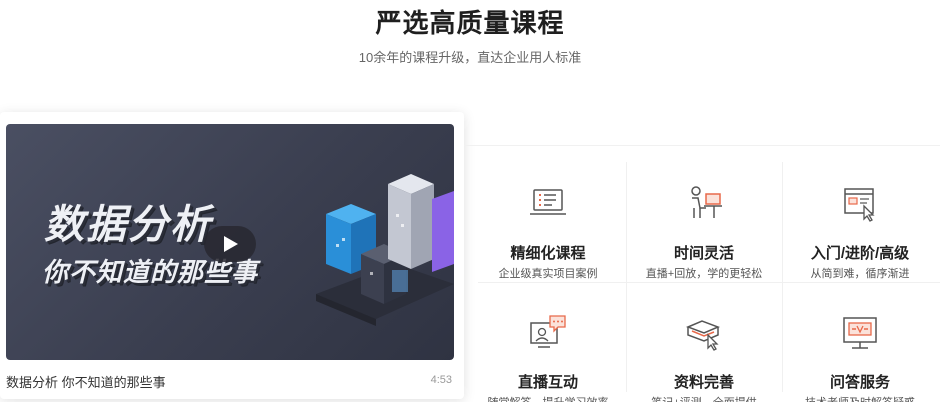 Image resolution: width=940 pixels, height=402 pixels. I want to click on person-at-desk-icon, so click(706, 202).